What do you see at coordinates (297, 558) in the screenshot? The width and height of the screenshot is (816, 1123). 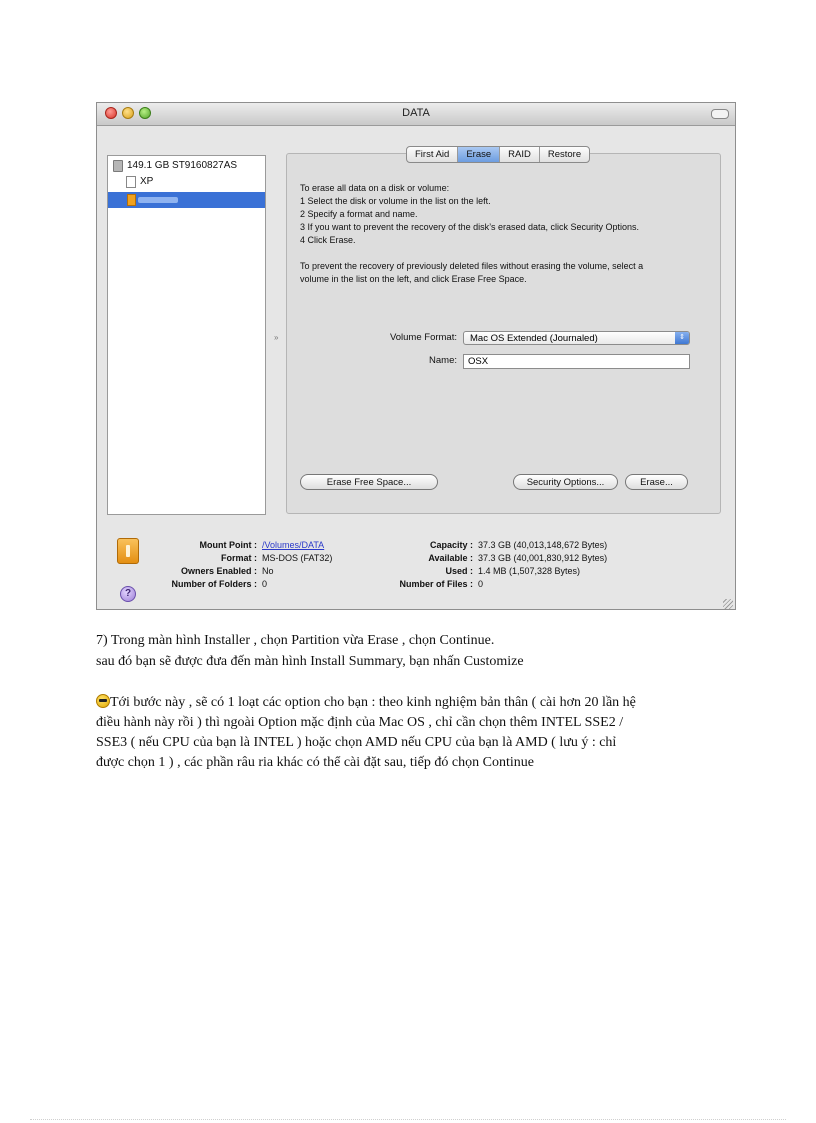 I see `format-value: MS-DOS (FAT32)` at bounding box center [297, 558].